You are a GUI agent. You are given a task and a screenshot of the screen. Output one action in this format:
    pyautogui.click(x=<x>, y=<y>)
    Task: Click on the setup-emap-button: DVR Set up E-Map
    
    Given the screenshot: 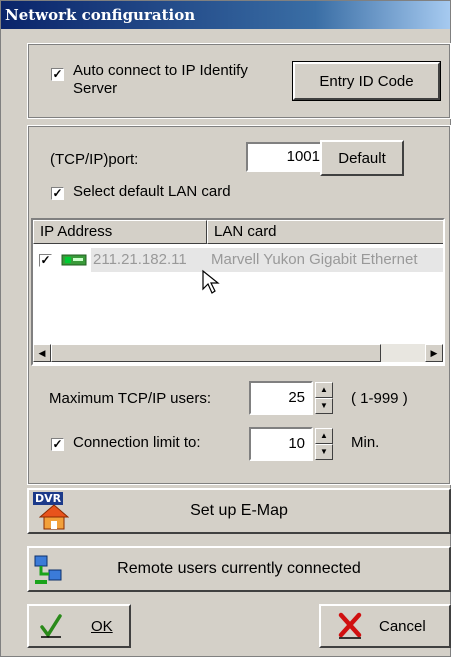 What is the action you would take?
    pyautogui.click(x=239, y=511)
    